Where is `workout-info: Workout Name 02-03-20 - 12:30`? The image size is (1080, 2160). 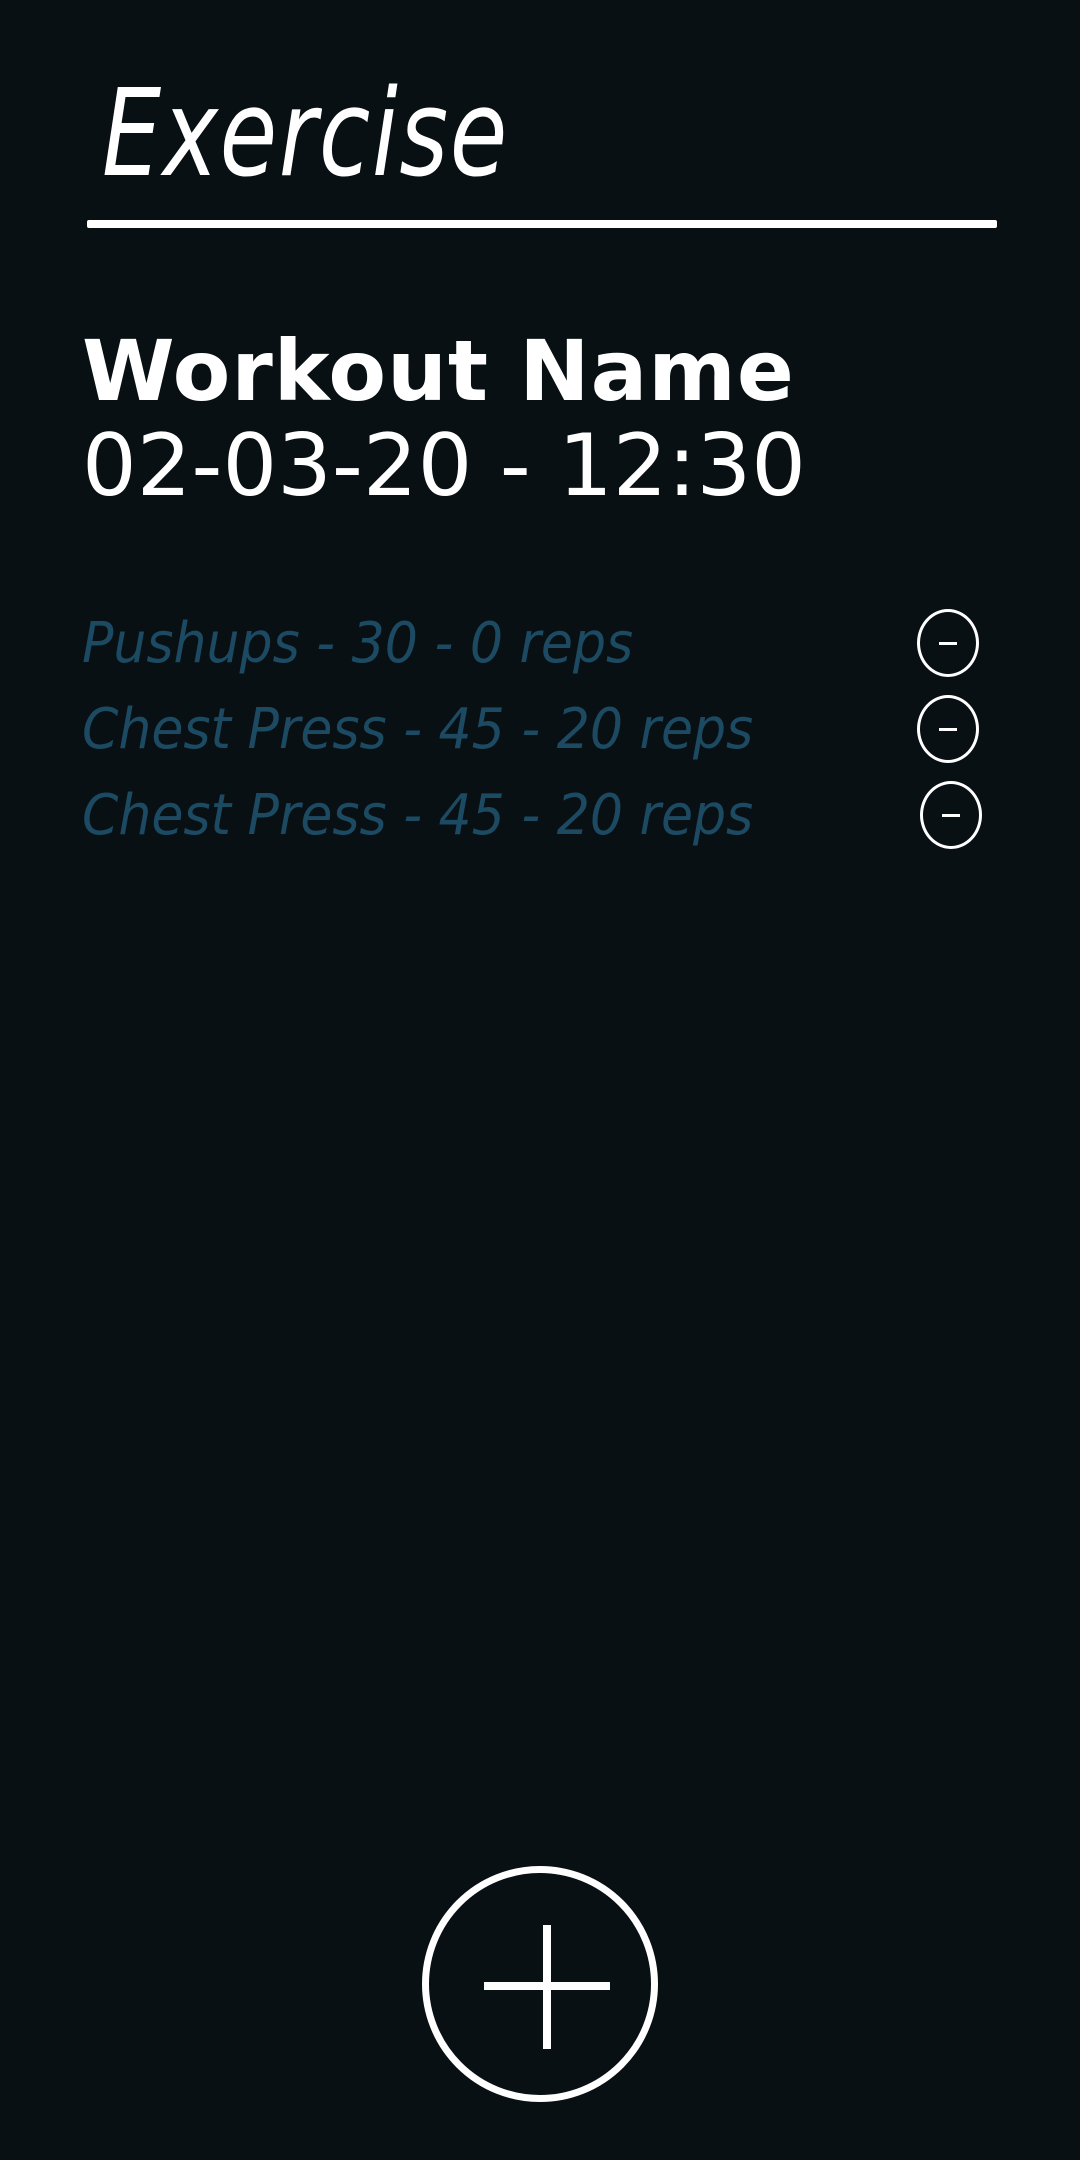 workout-info: Workout Name 02-03-20 - 12:30 is located at coordinates (444, 419).